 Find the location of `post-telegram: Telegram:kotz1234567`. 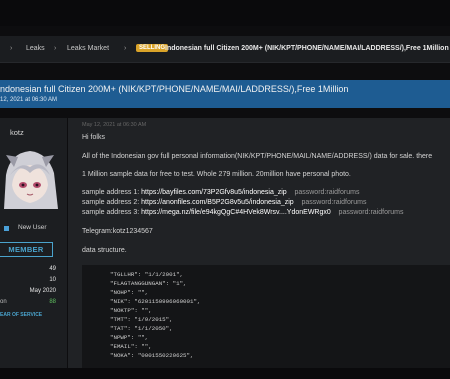

post-telegram: Telegram:kotz1234567 is located at coordinates (117, 231).